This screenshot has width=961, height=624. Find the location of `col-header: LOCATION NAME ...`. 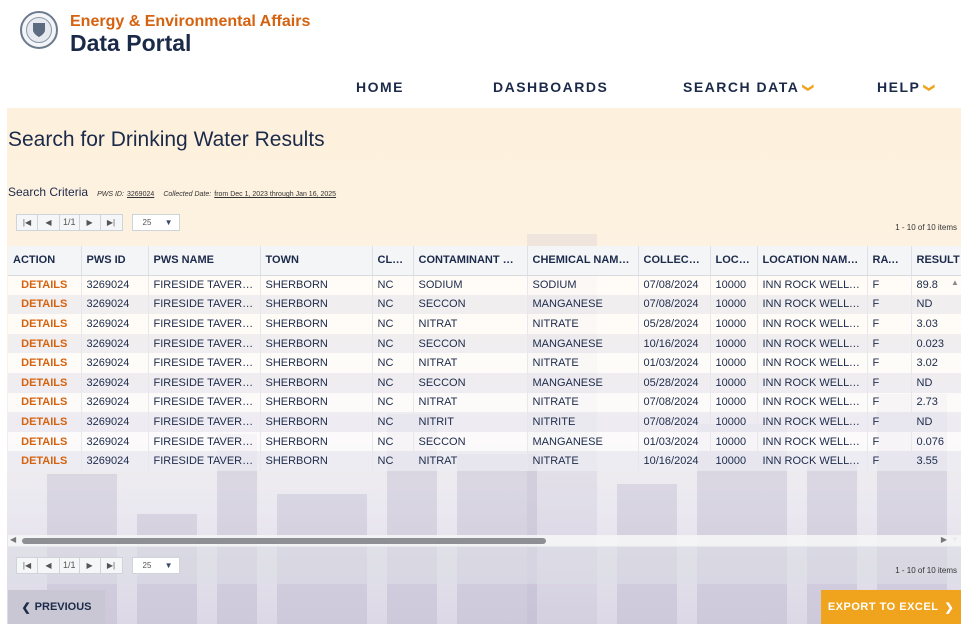

col-header: LOCATION NAME ... is located at coordinates (812, 261).